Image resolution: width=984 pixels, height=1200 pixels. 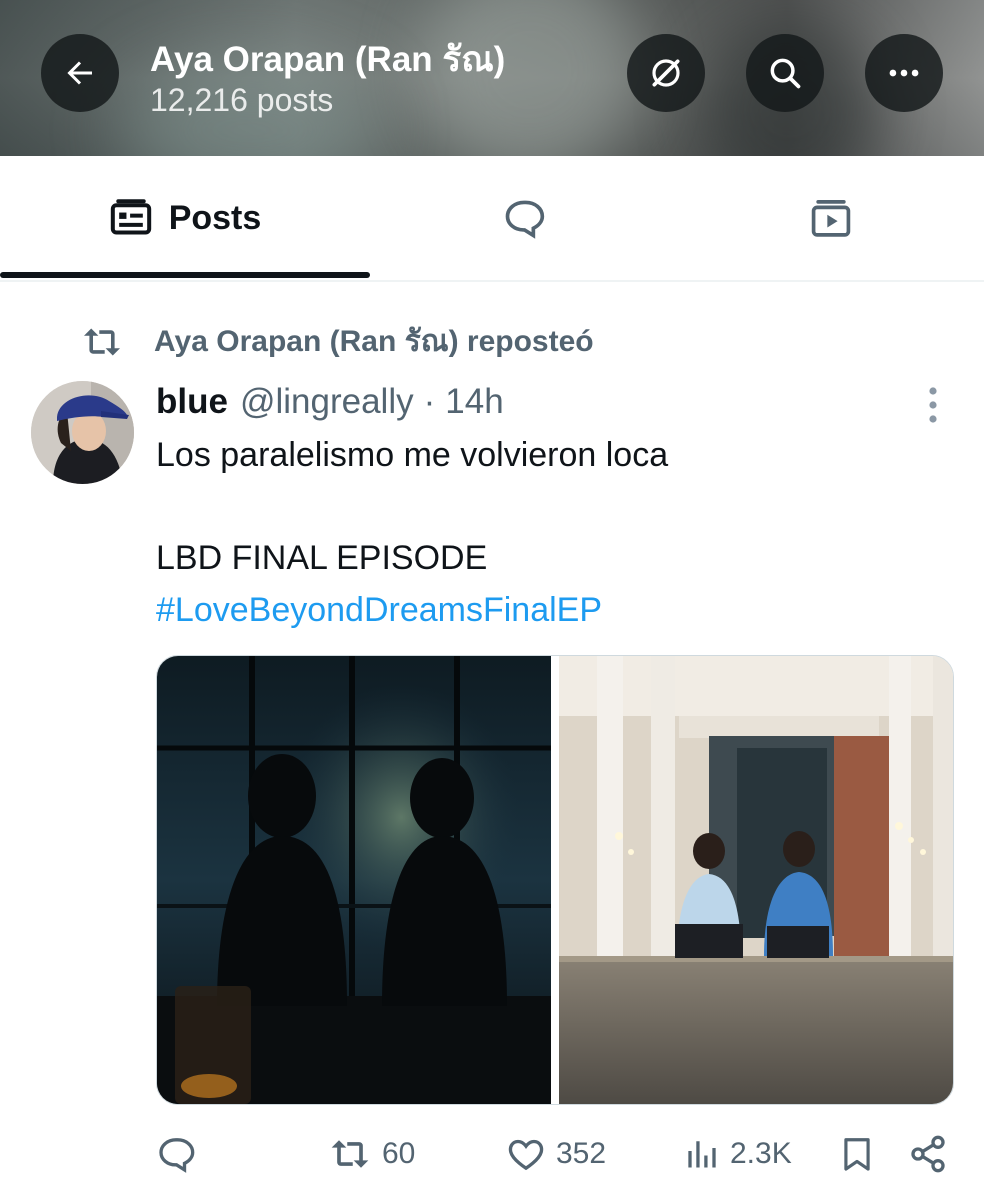 I want to click on share-icon, so click(x=928, y=1154).